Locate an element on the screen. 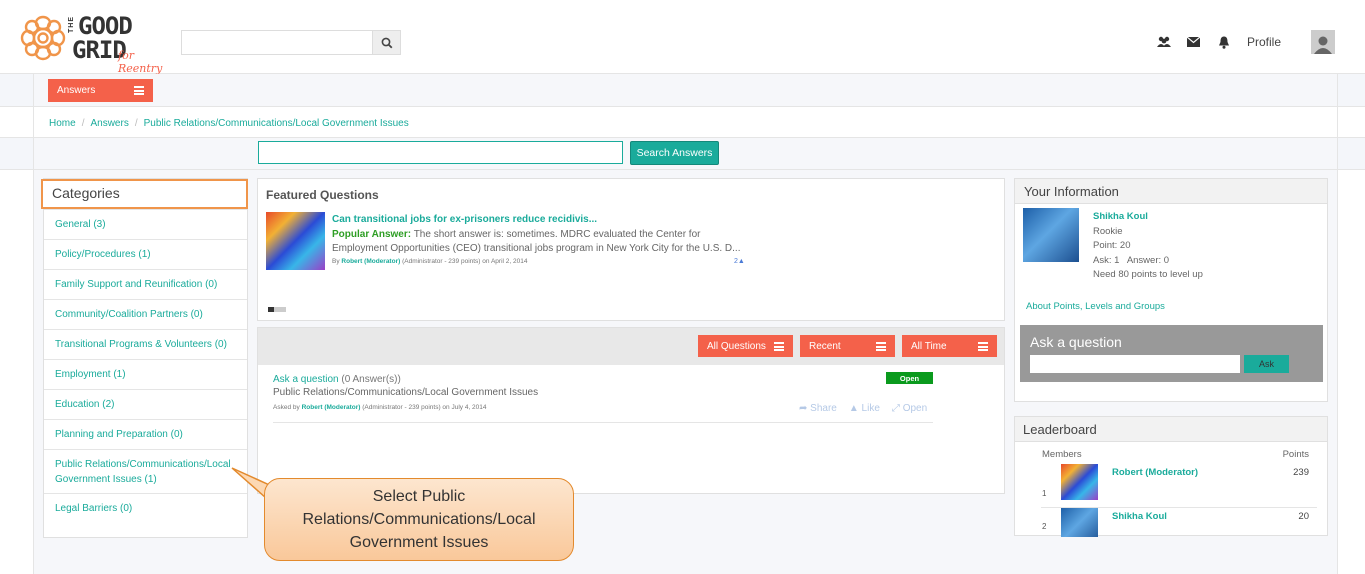  divider is located at coordinates (603, 422).